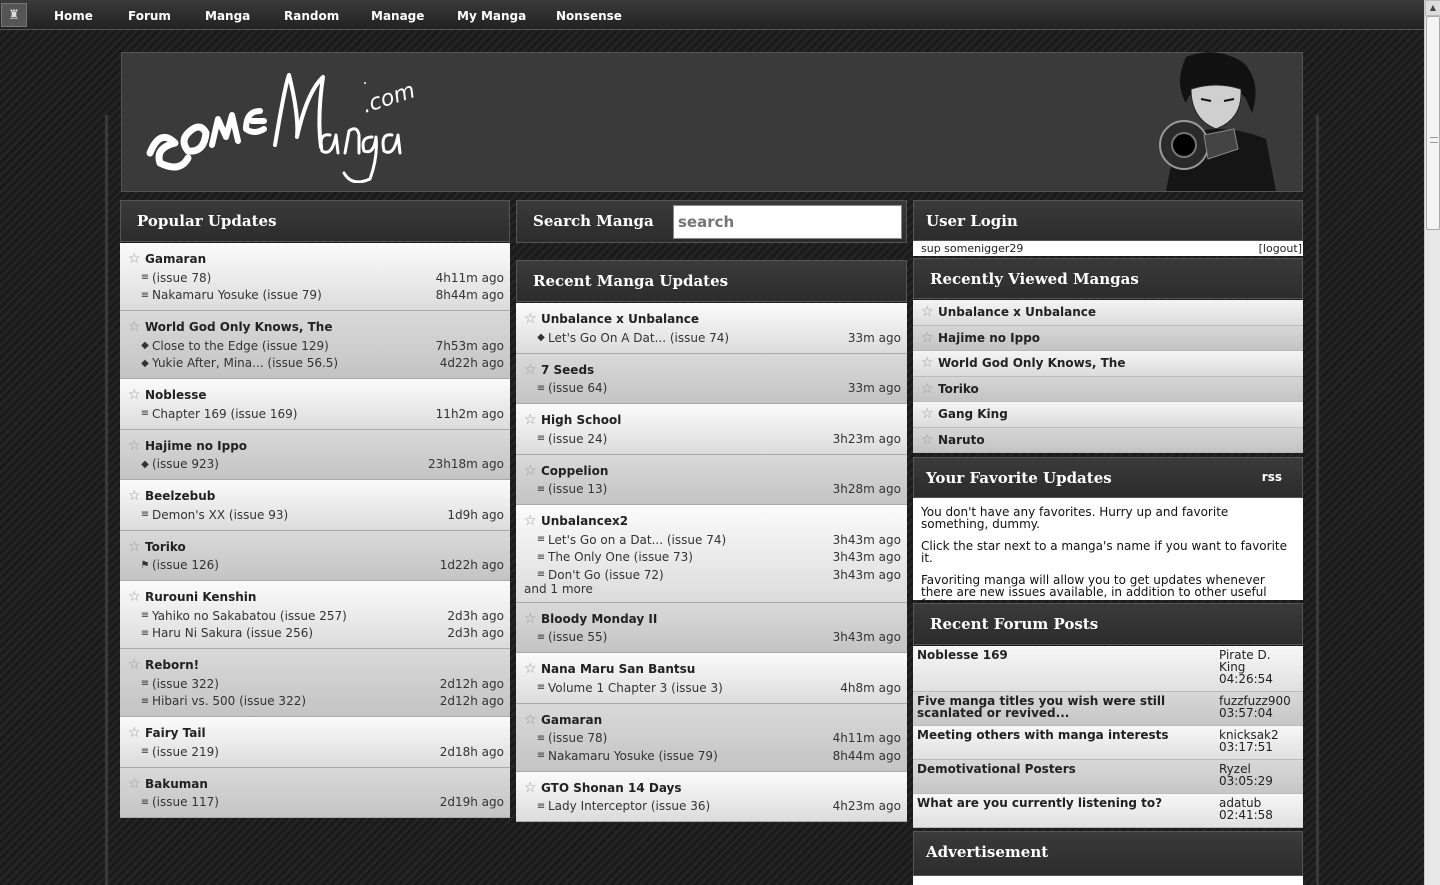 The height and width of the screenshot is (885, 1440). I want to click on recently-viewed-link: Hajime no Ippo, so click(989, 338).